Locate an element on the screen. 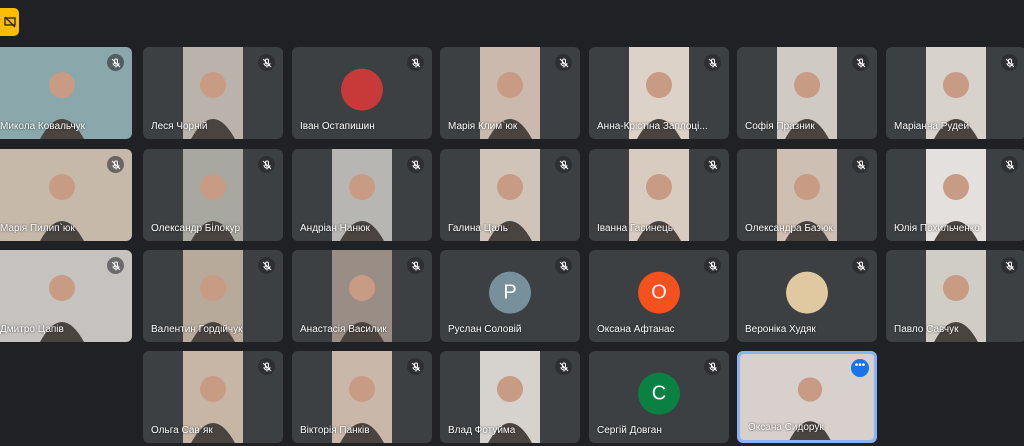 The image size is (1024, 446). participant-tile: Вікторія Панків is located at coordinates (362, 397).